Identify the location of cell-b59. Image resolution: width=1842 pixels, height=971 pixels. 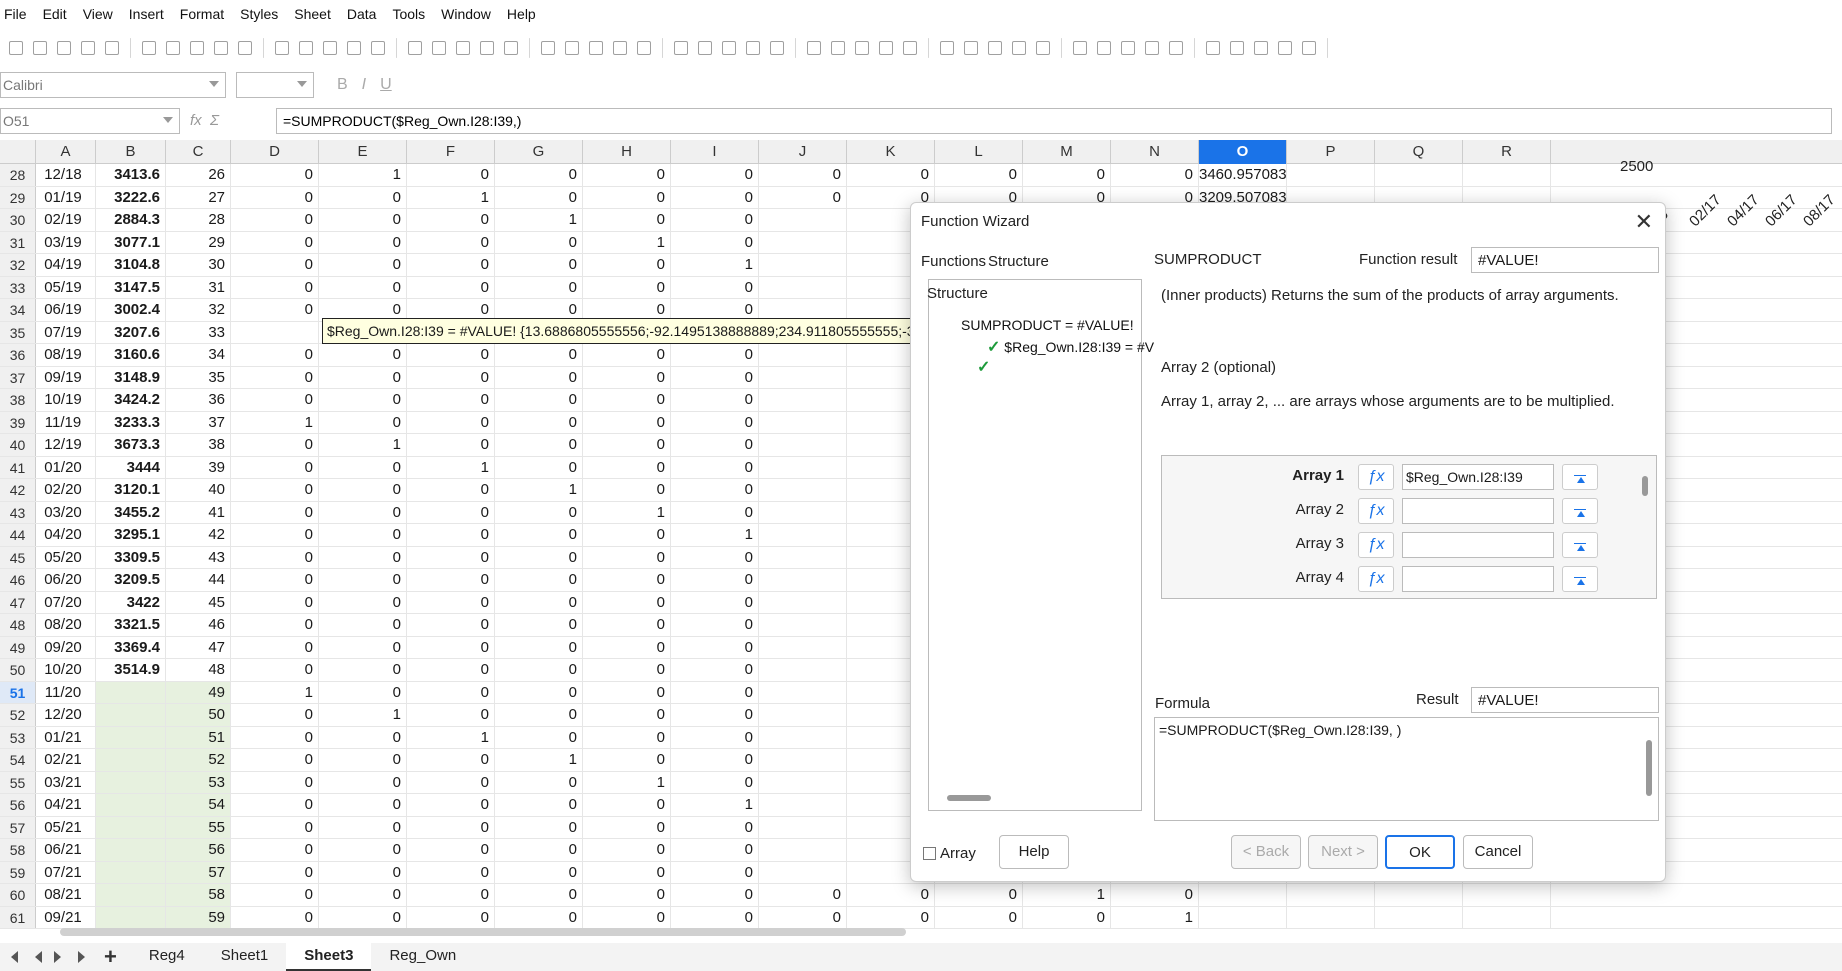
(131, 872).